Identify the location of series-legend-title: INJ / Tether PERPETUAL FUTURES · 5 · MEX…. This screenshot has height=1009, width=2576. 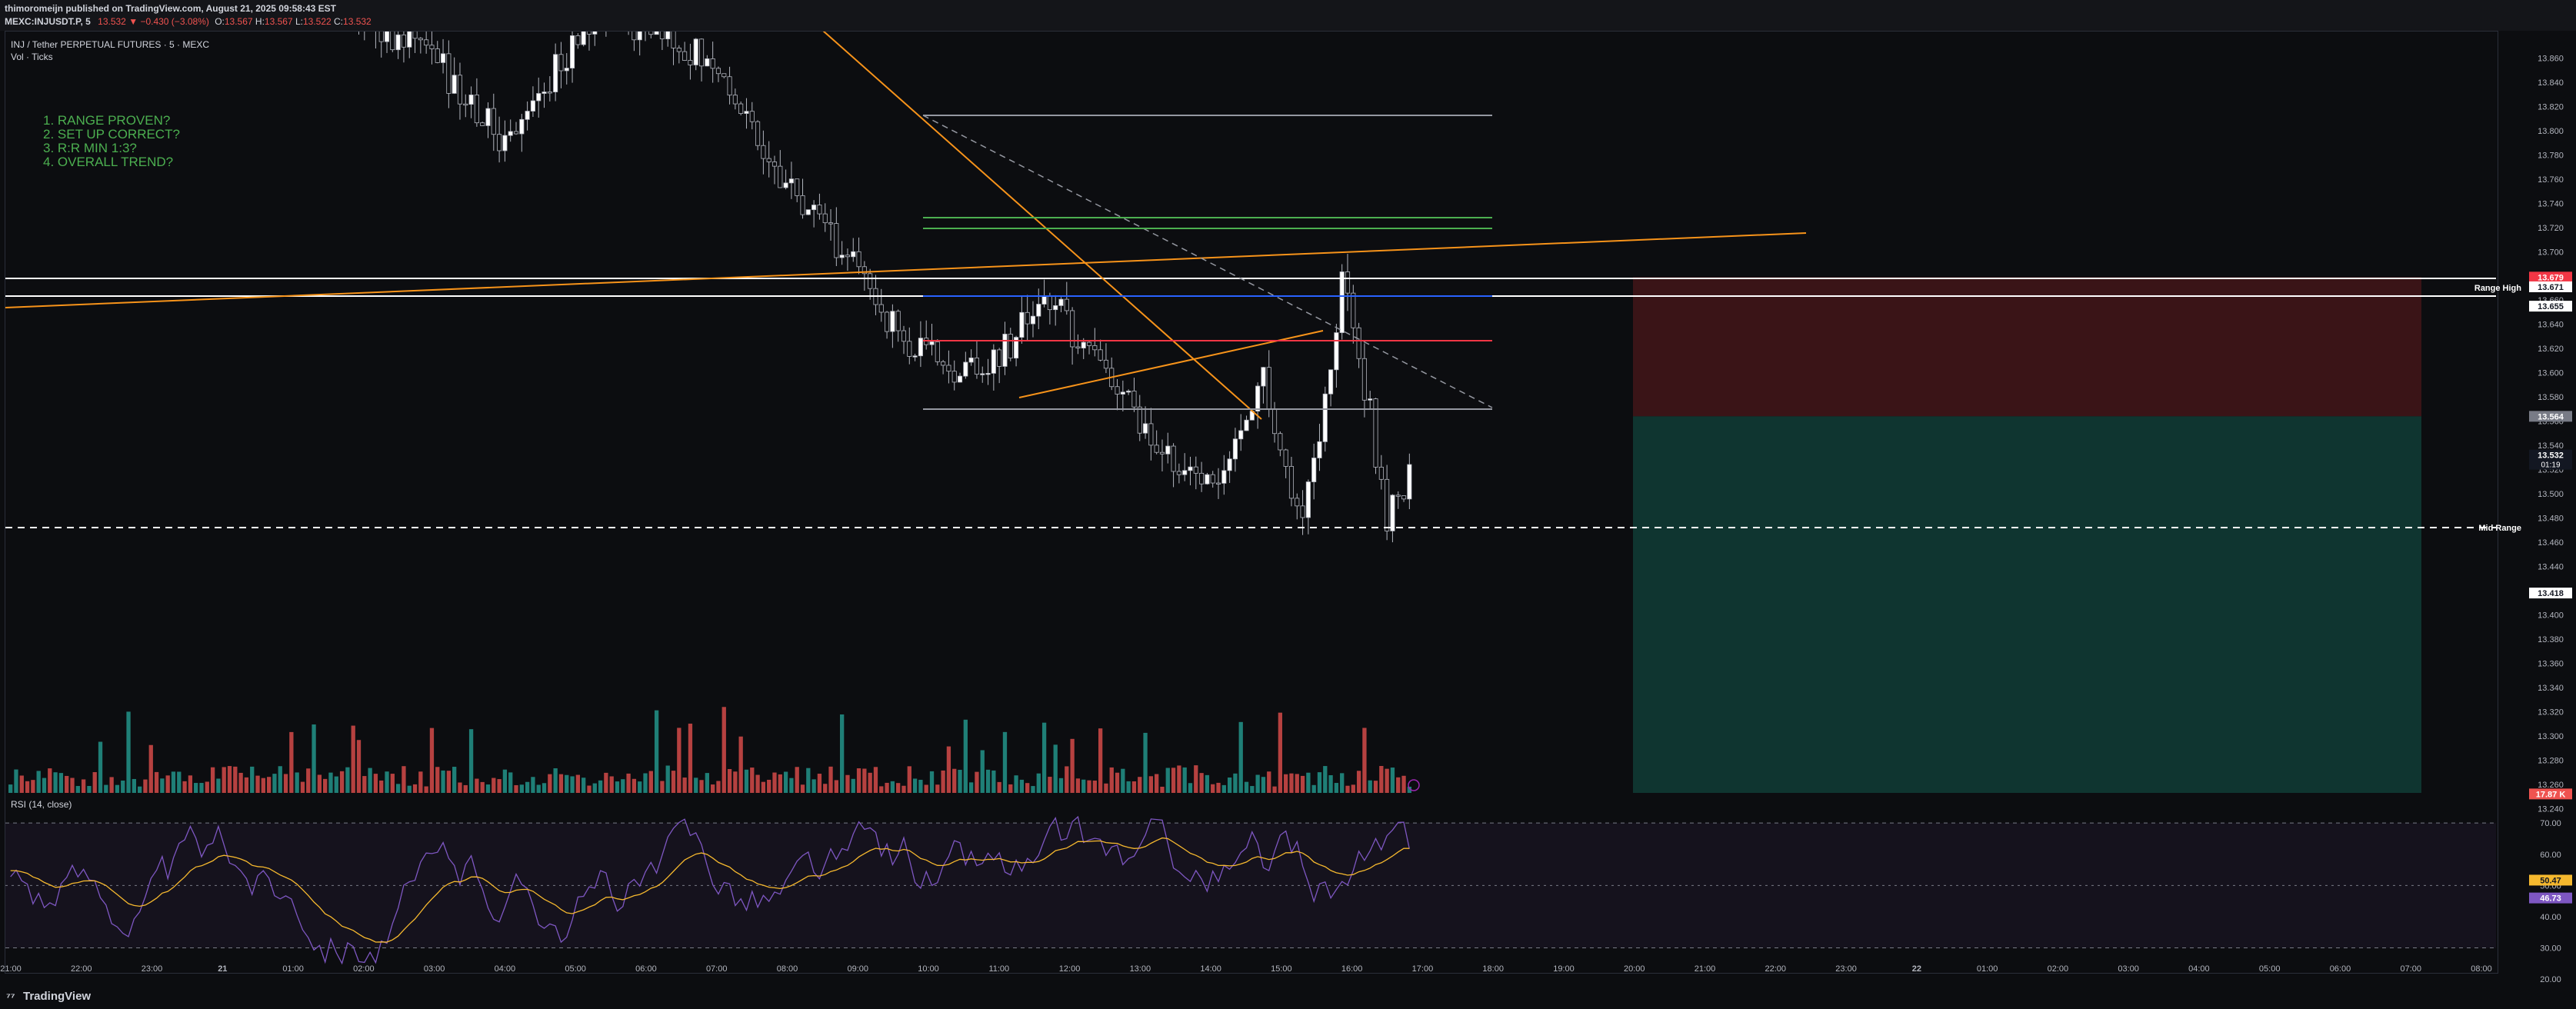
(110, 44).